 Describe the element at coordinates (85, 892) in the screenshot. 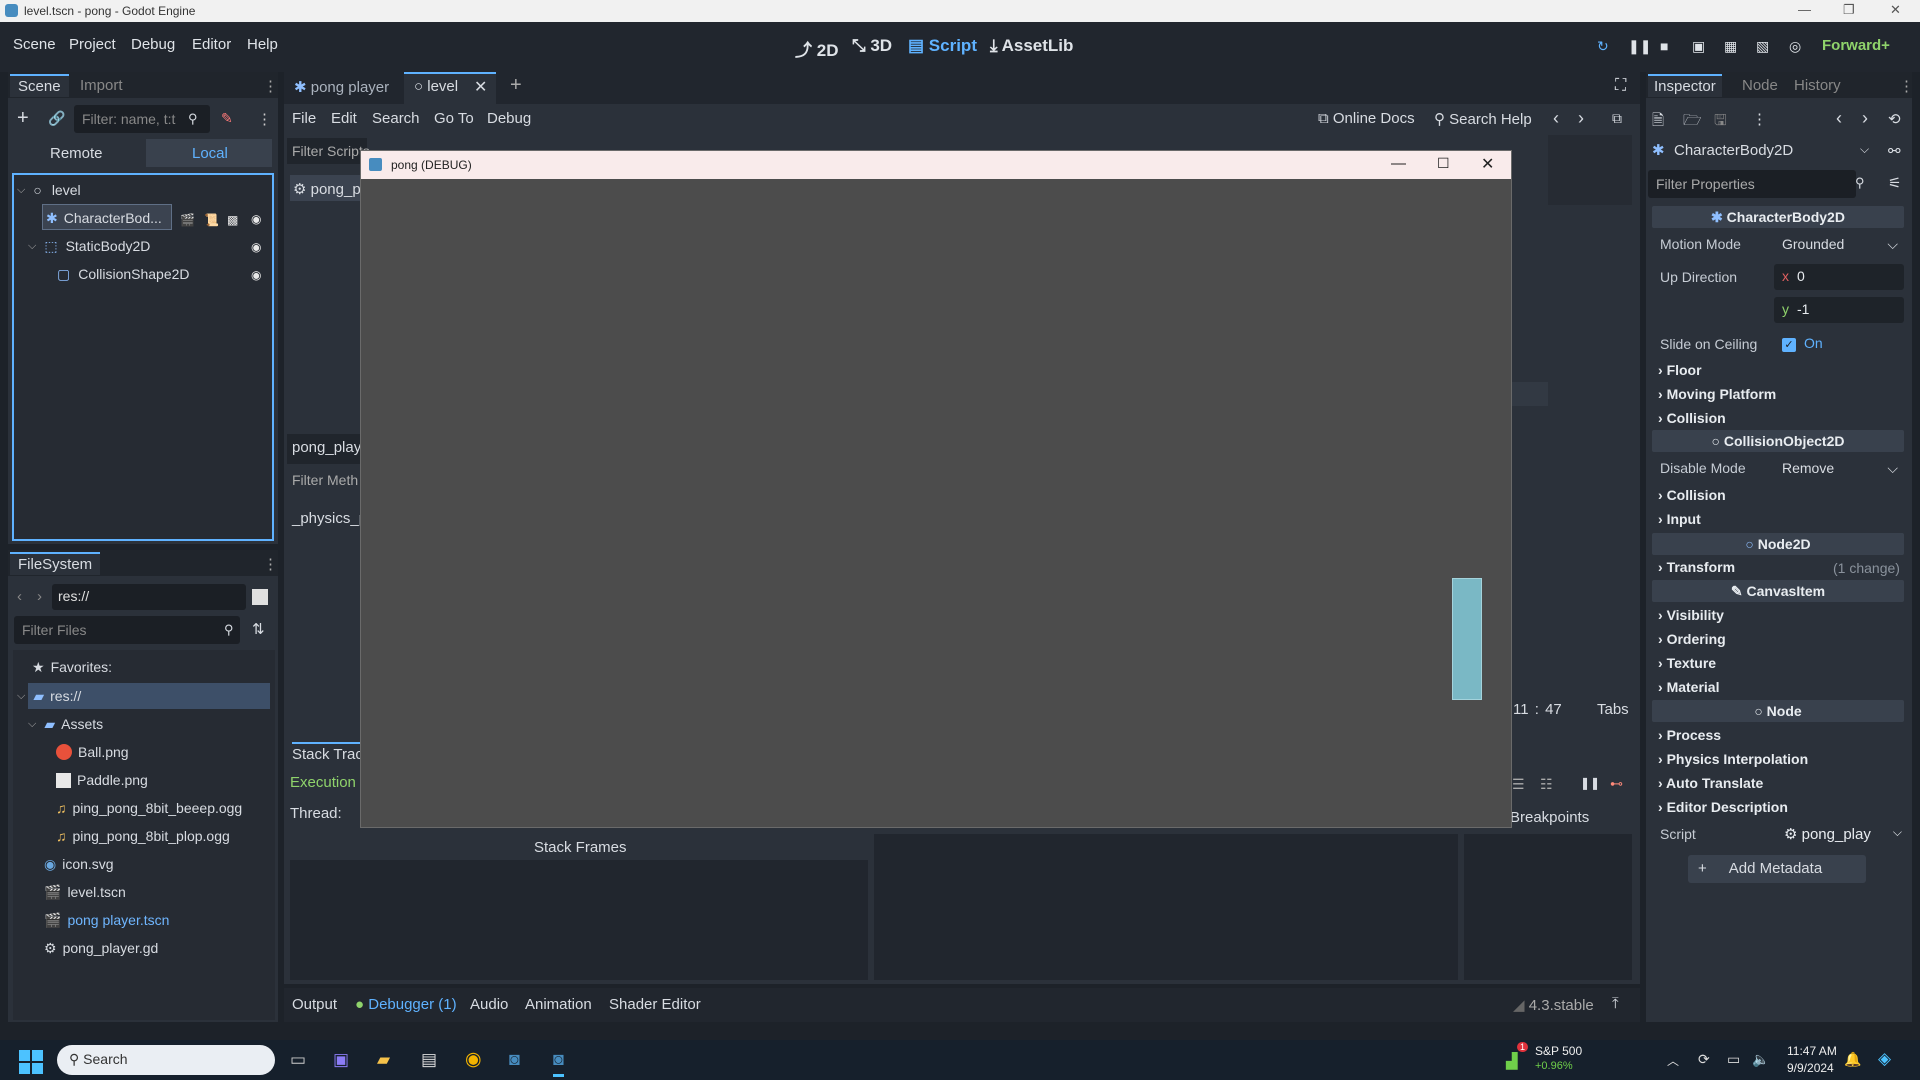

I see `list-item-level: 🎬 level.tscn` at that location.